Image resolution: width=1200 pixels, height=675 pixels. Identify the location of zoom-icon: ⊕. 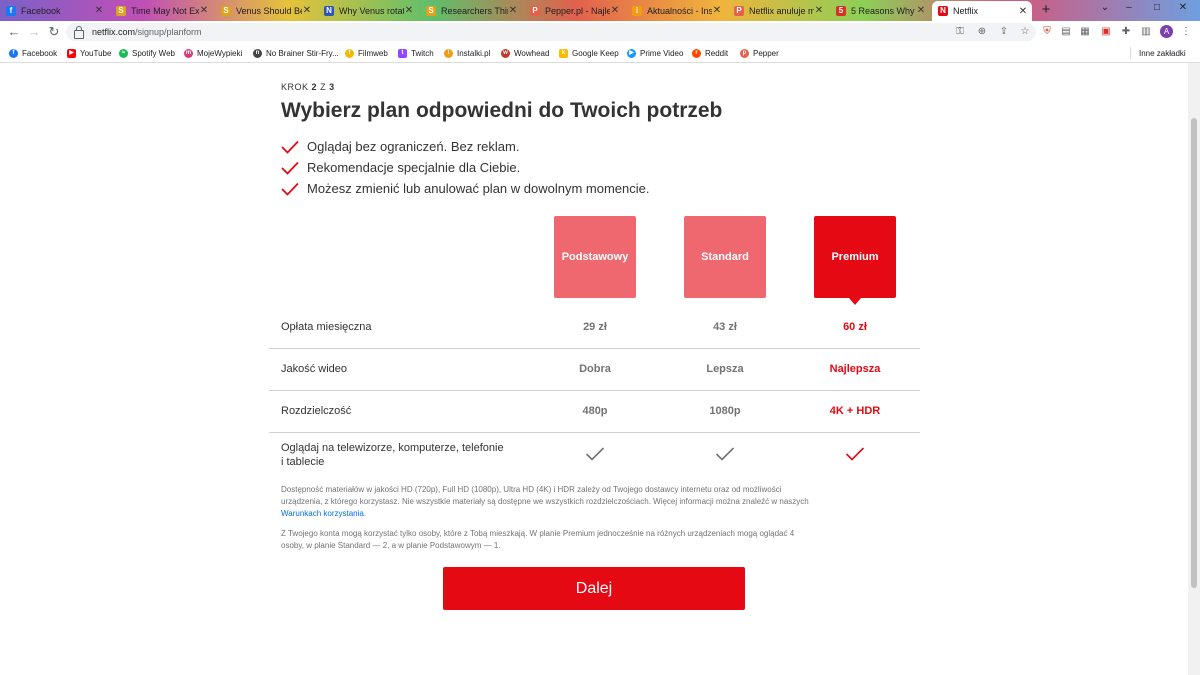
(982, 32).